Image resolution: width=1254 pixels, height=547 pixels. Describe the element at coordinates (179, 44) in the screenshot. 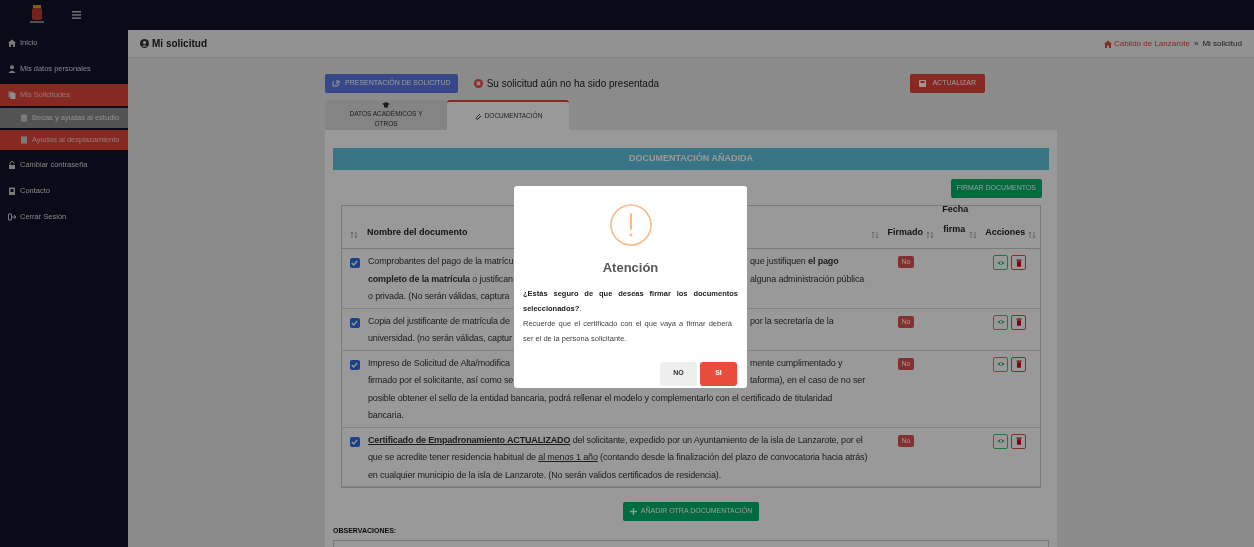

I see `page-title: Mi solicitud` at that location.